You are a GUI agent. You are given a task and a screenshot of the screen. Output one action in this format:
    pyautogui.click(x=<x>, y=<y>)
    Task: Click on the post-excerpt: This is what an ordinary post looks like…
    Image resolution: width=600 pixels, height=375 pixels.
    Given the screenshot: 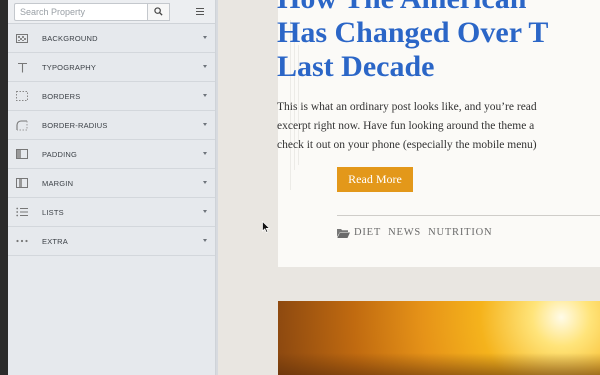 What is the action you would take?
    pyautogui.click(x=438, y=126)
    